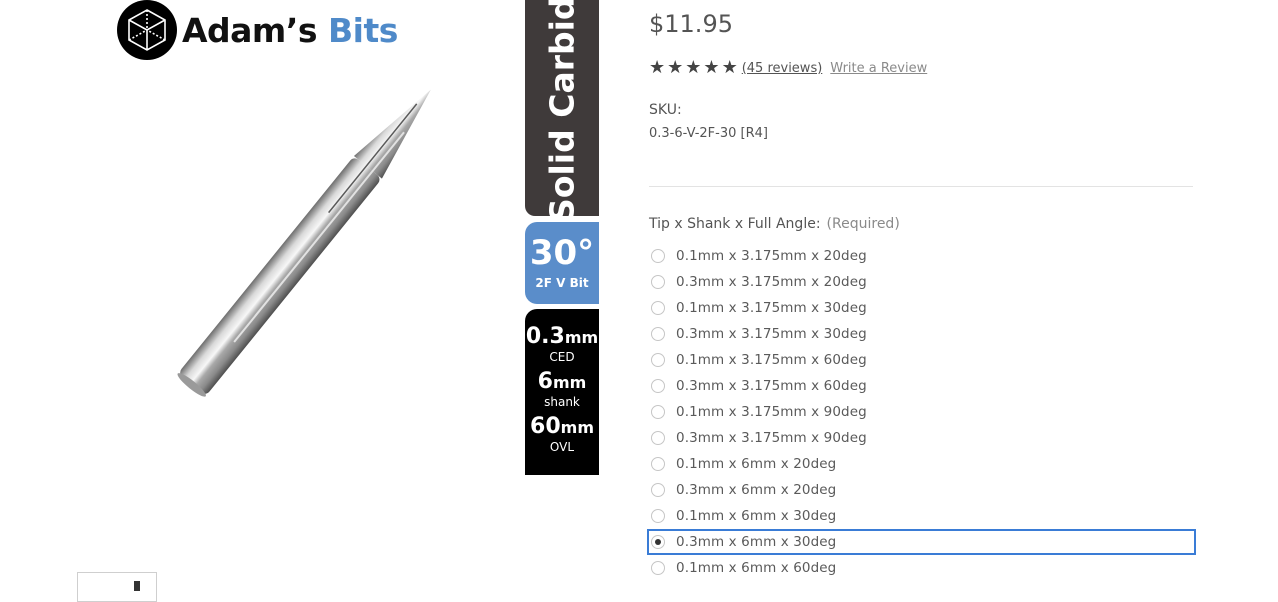  I want to click on size-option: 0.1mm x 6mm x 60deg, so click(921, 568).